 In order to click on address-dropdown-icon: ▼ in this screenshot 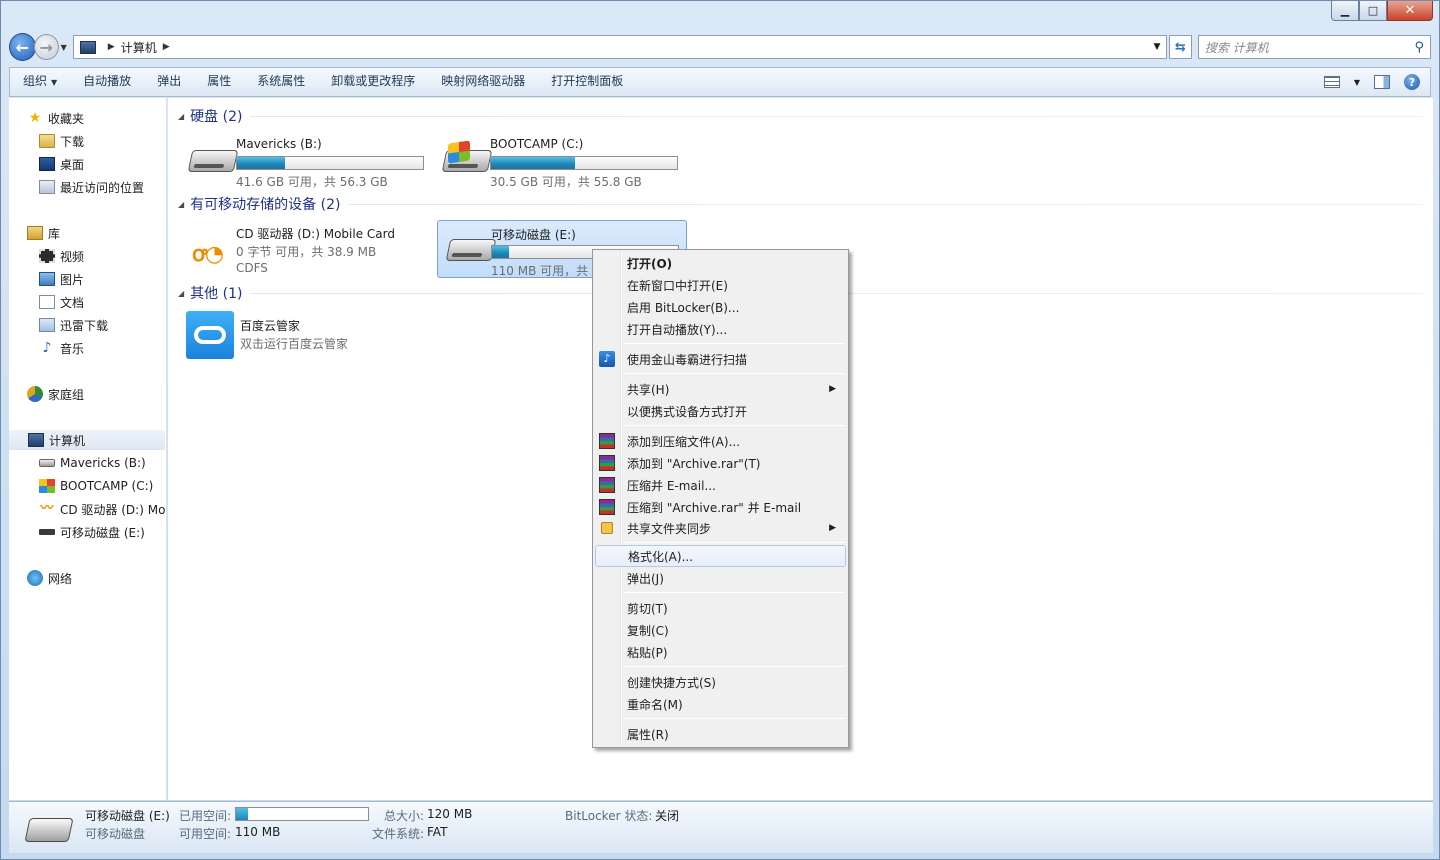, I will do `click(1157, 47)`.